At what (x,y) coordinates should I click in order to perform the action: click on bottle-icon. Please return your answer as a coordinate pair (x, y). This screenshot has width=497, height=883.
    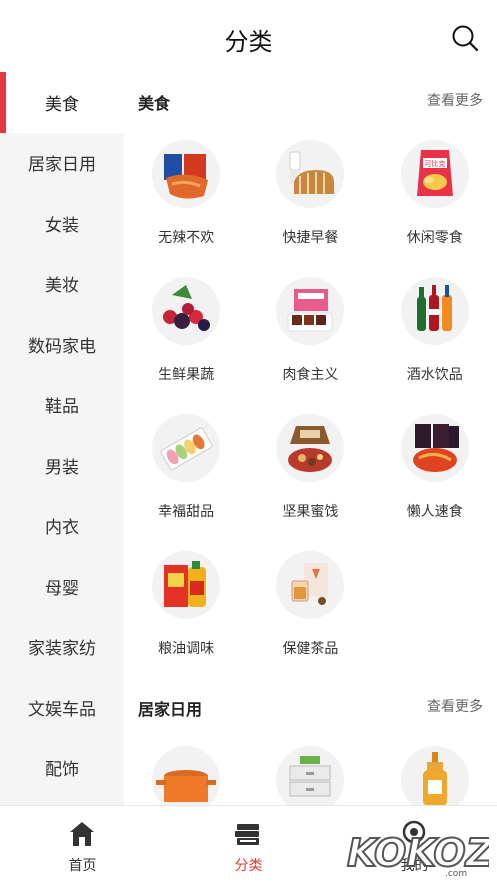
    Looking at the image, I should click on (434, 775).